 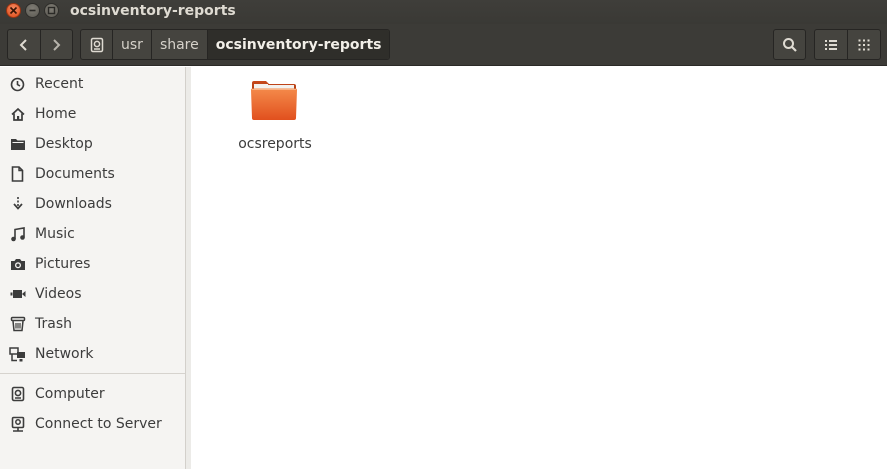 I want to click on grid-view-button, so click(x=863, y=44).